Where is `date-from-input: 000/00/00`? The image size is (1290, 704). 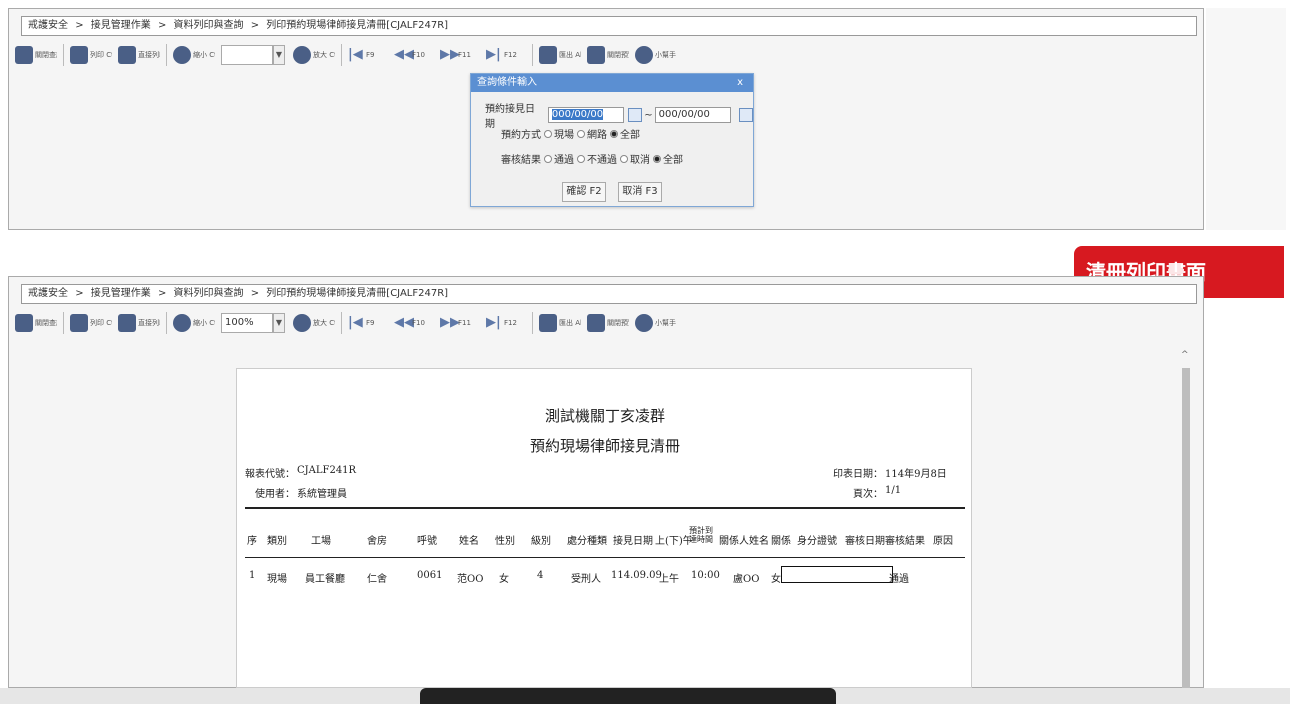
date-from-input: 000/00/00 is located at coordinates (586, 115).